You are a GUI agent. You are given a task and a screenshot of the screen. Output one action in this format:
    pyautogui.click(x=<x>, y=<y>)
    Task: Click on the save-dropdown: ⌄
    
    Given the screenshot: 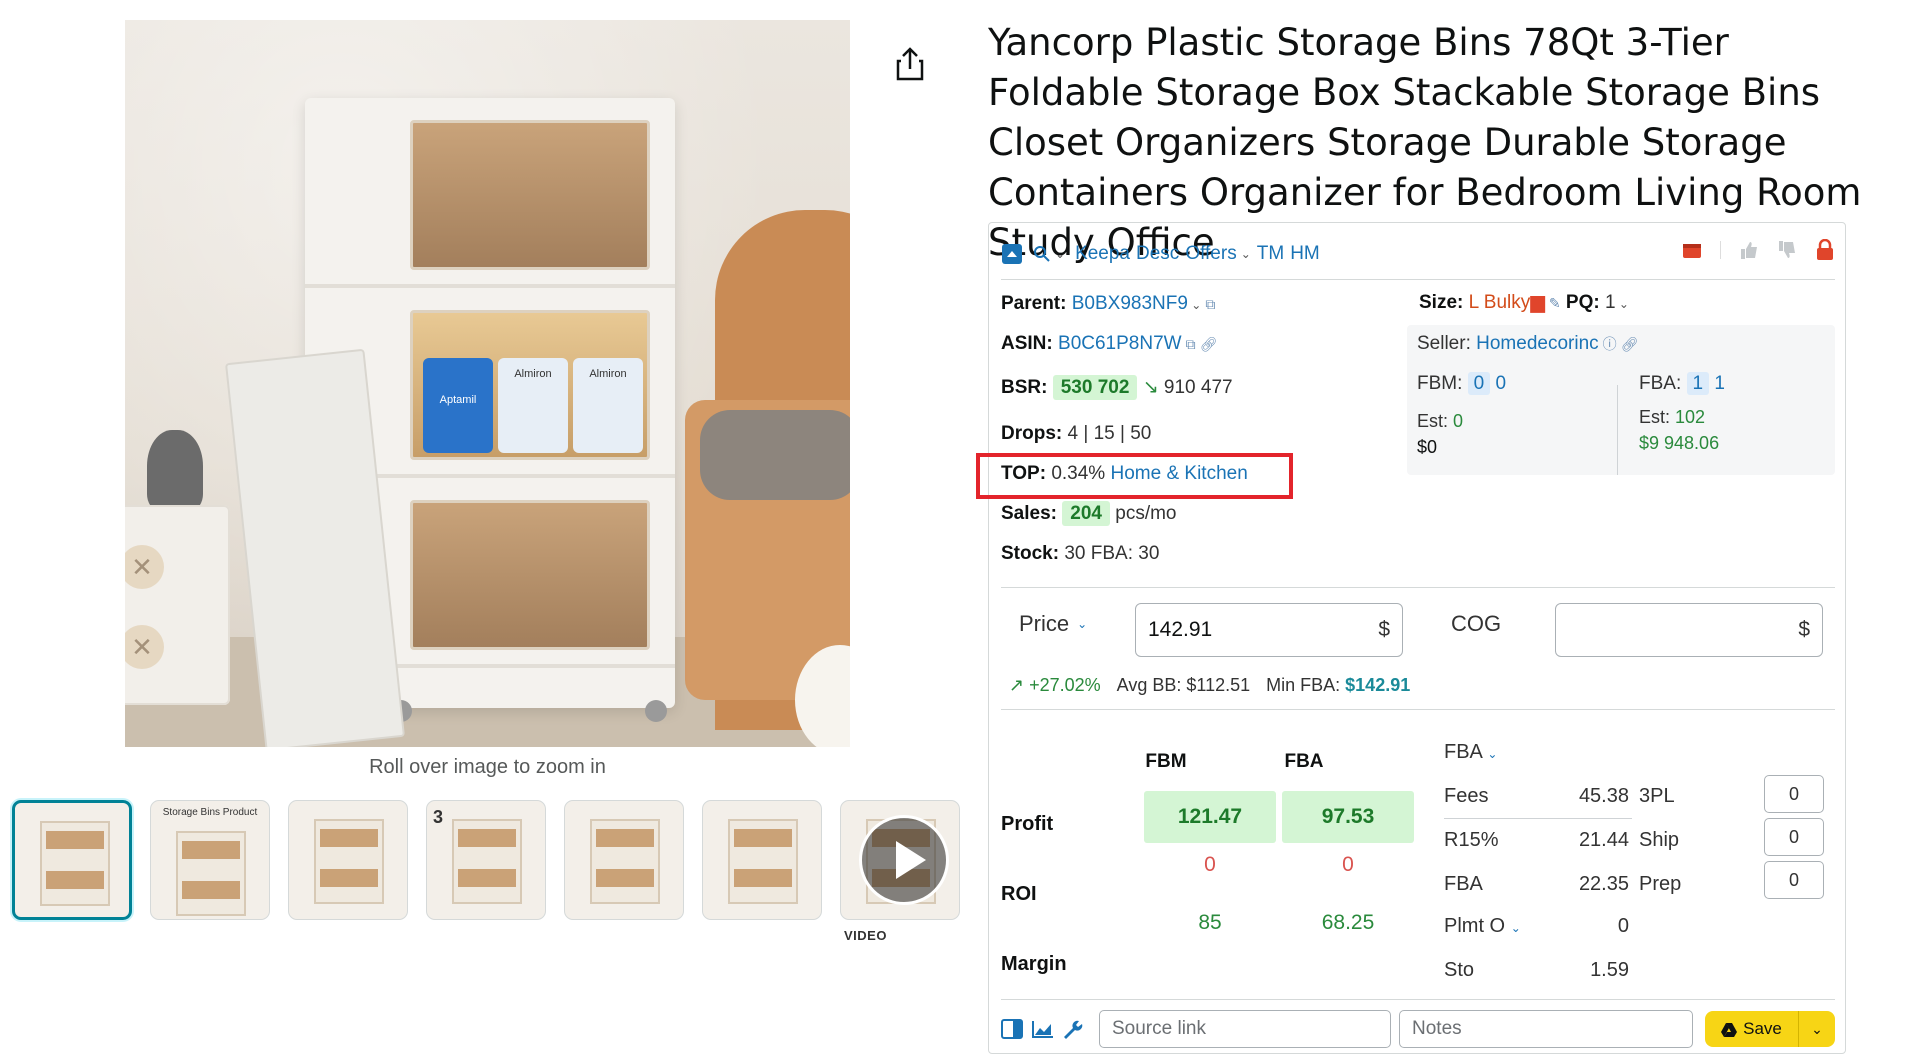 What is the action you would take?
    pyautogui.click(x=1817, y=1029)
    